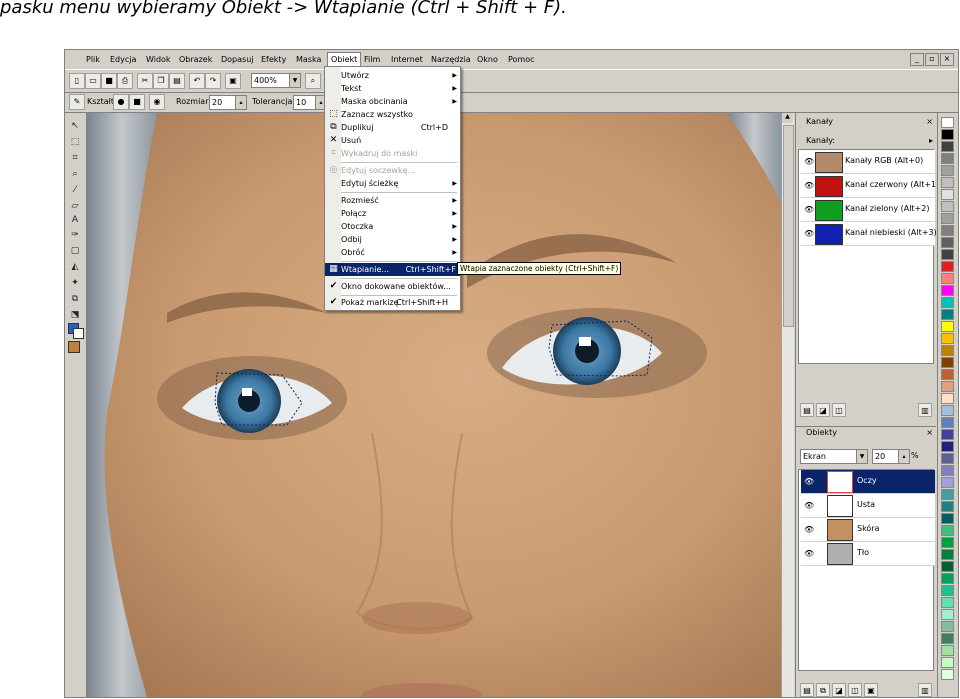 The height and width of the screenshot is (699, 960). I want to click on tolerance-input: 10 ▴, so click(310, 102).